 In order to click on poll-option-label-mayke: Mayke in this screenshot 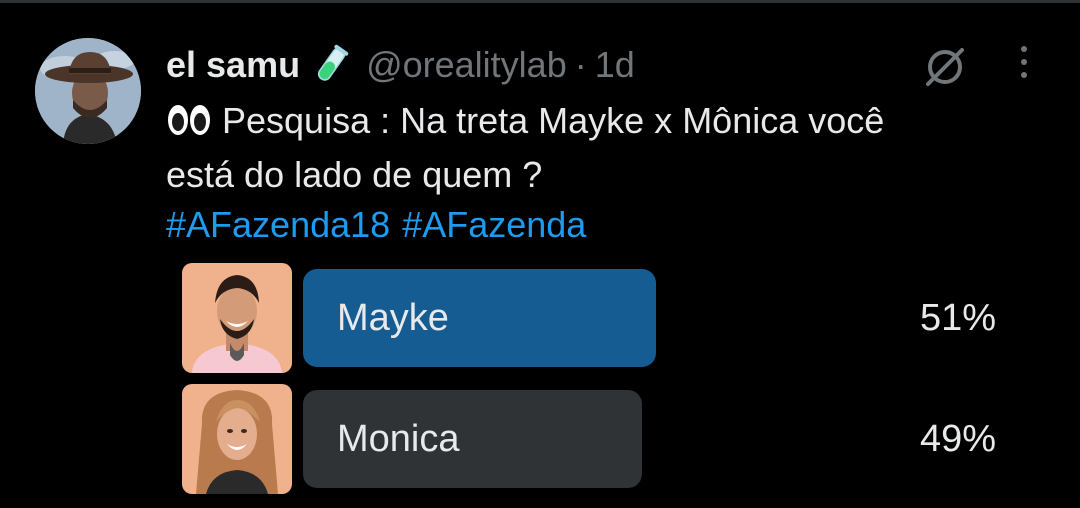, I will do `click(393, 318)`.